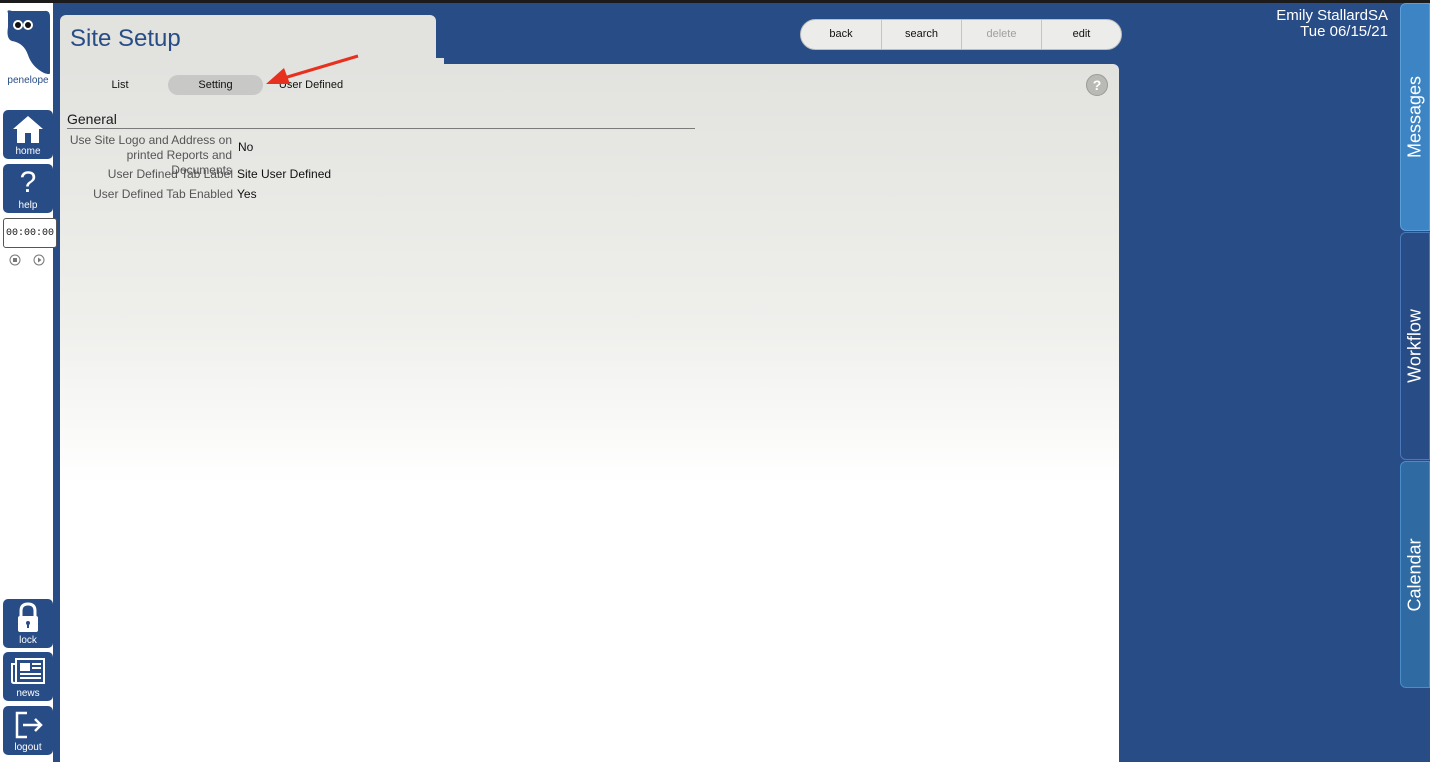 The image size is (1430, 762). I want to click on tab-workflow: Workflow, so click(1415, 346).